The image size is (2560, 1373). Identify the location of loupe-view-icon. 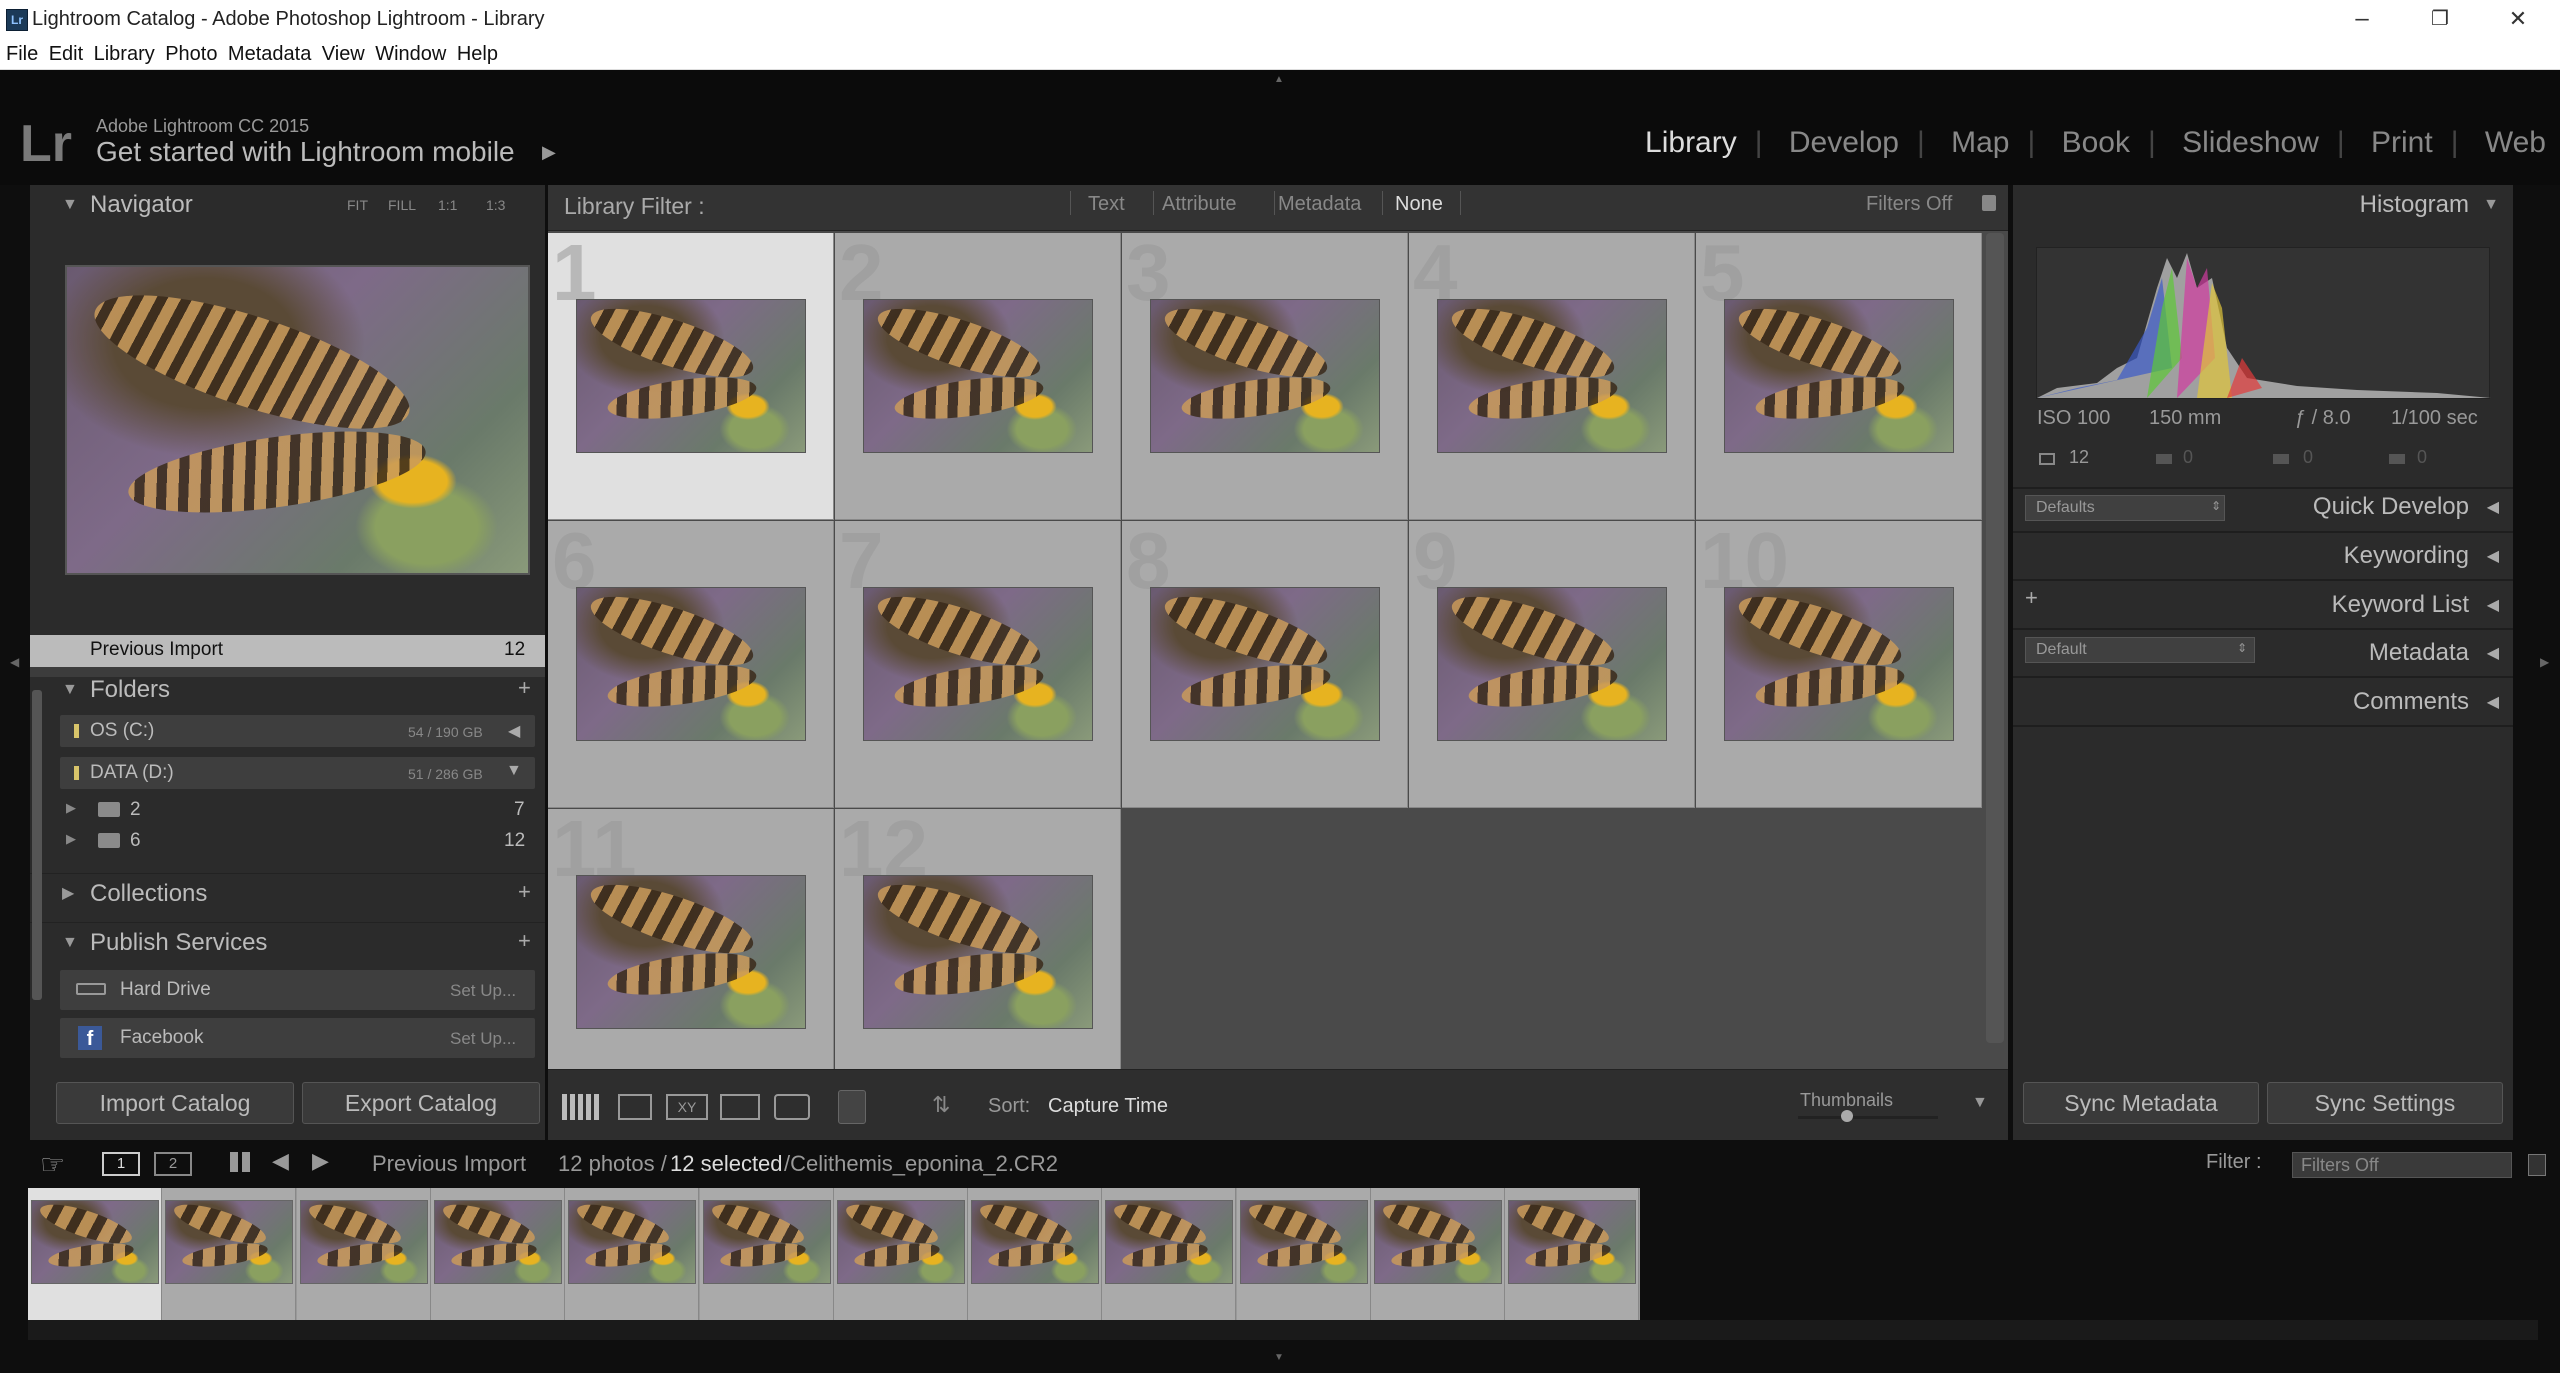
(635, 1107).